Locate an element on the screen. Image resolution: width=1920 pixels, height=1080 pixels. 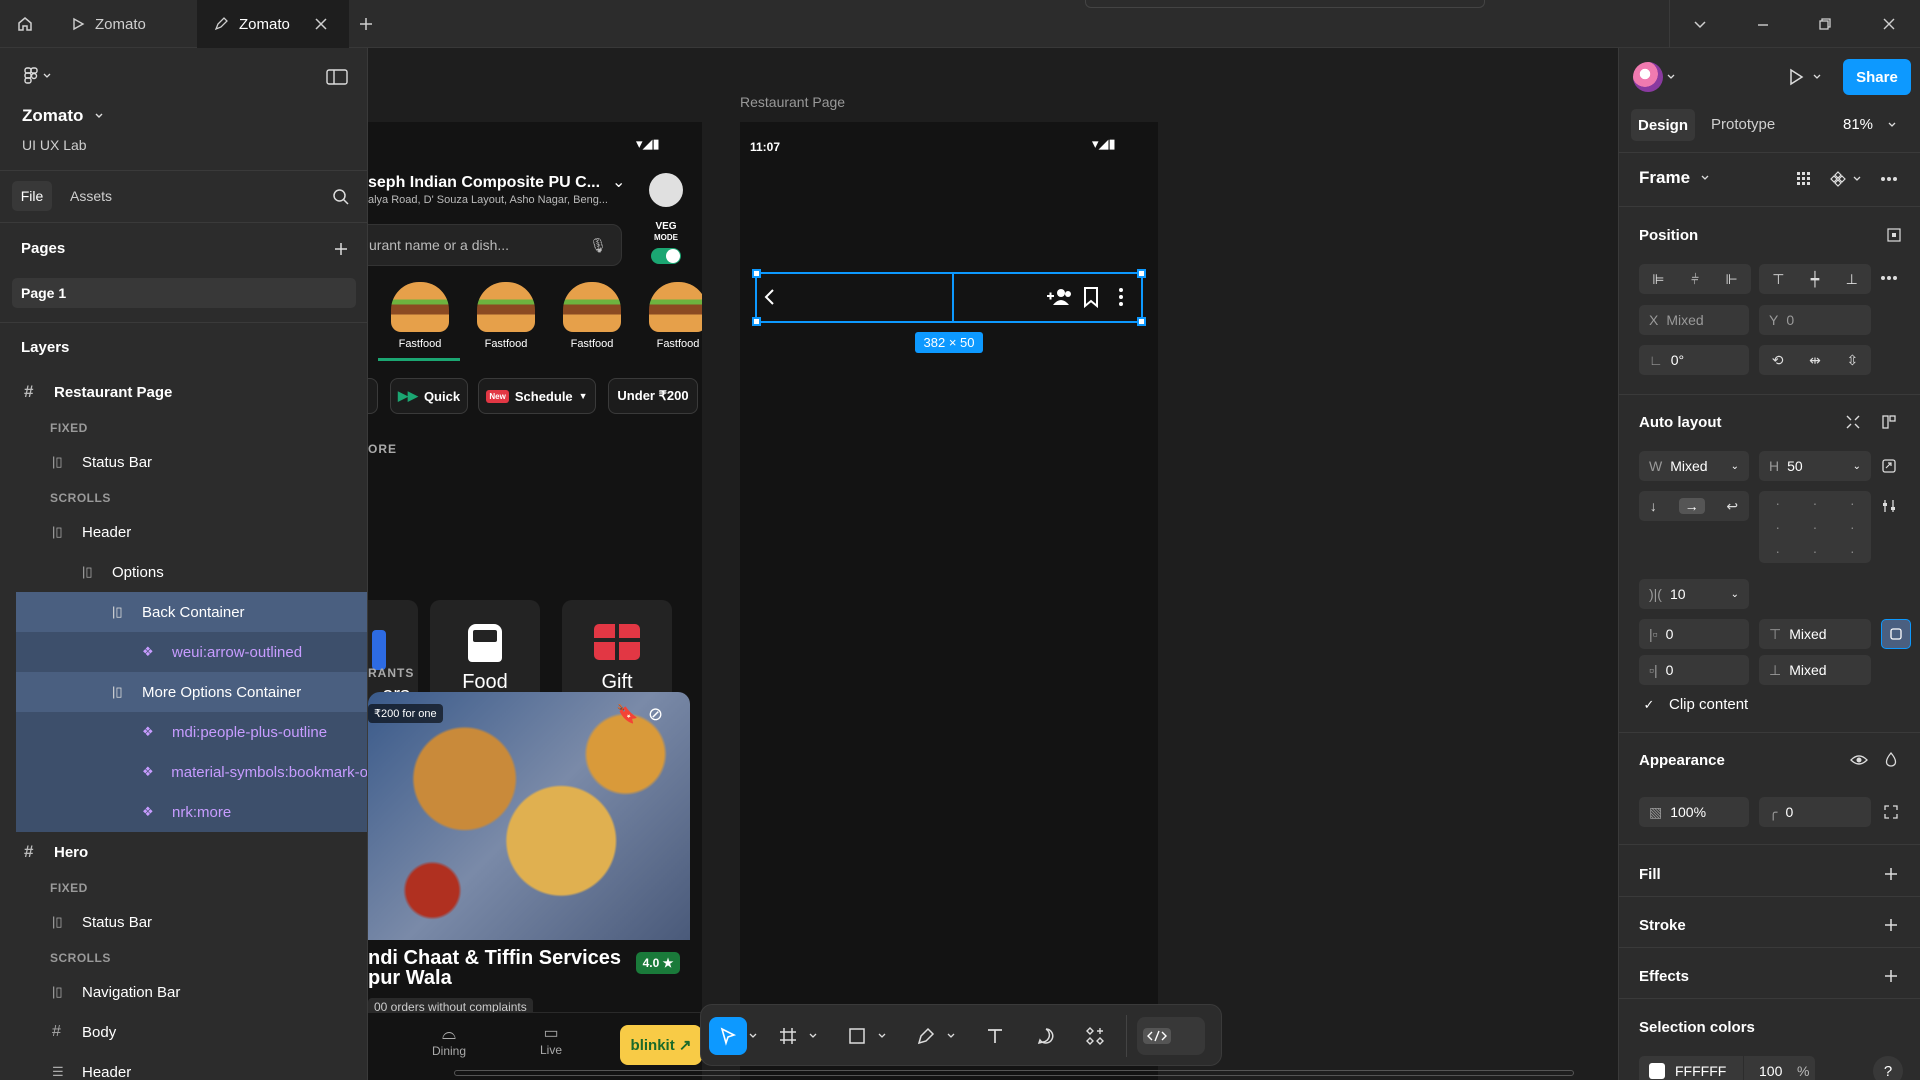
bookmark-icon: 🔖 is located at coordinates (627, 714).